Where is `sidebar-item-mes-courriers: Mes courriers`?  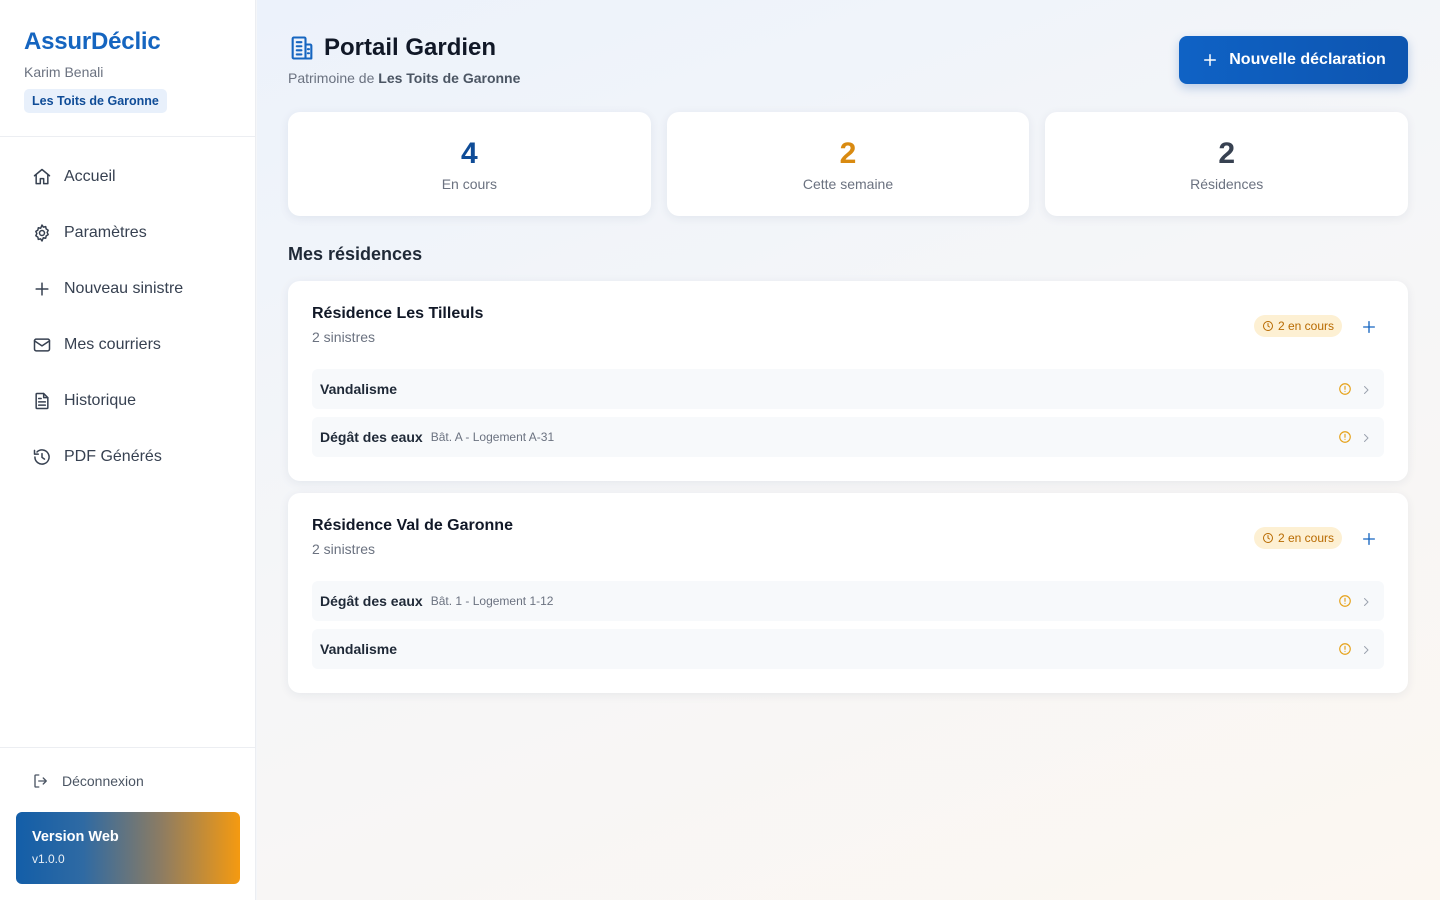 sidebar-item-mes-courriers: Mes courriers is located at coordinates (127, 345).